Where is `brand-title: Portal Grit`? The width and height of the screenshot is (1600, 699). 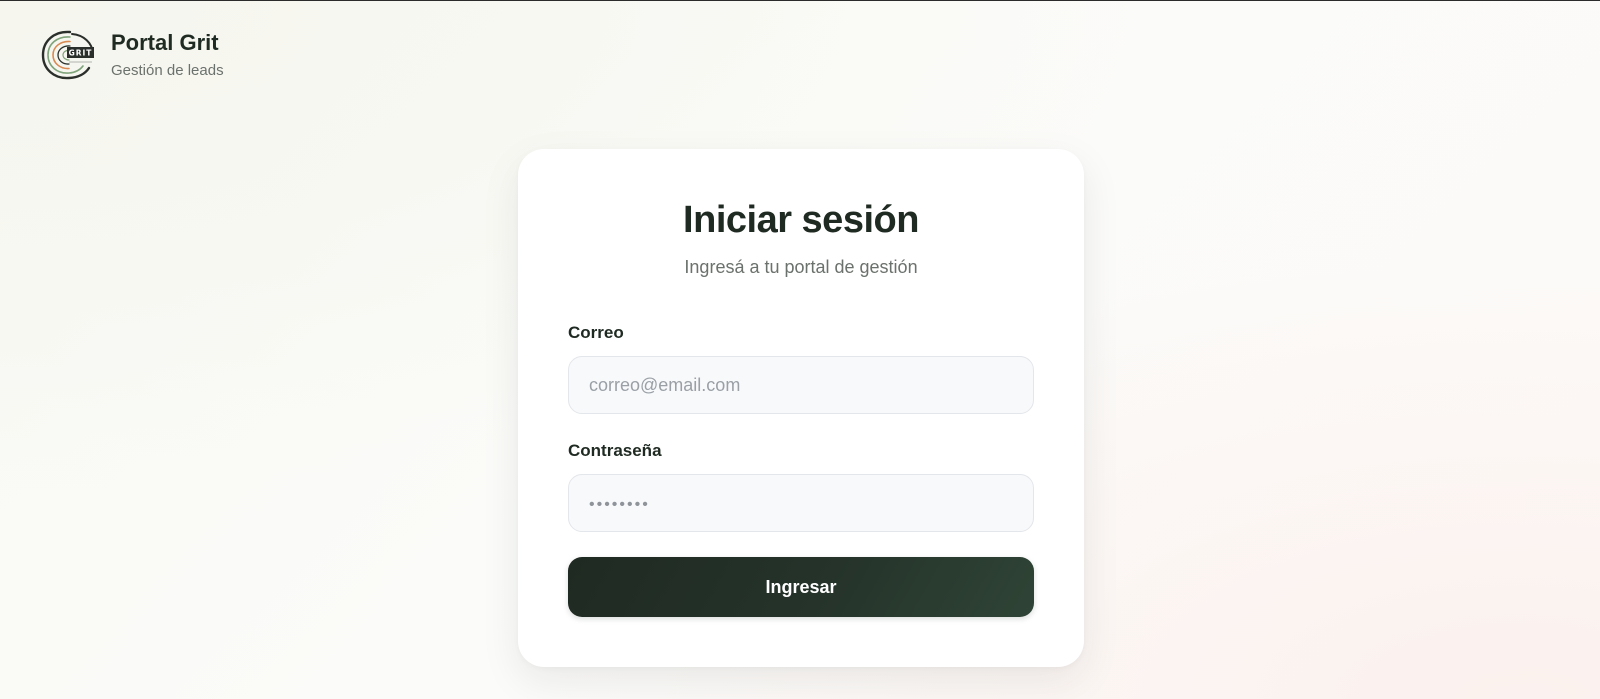 brand-title: Portal Grit is located at coordinates (165, 42).